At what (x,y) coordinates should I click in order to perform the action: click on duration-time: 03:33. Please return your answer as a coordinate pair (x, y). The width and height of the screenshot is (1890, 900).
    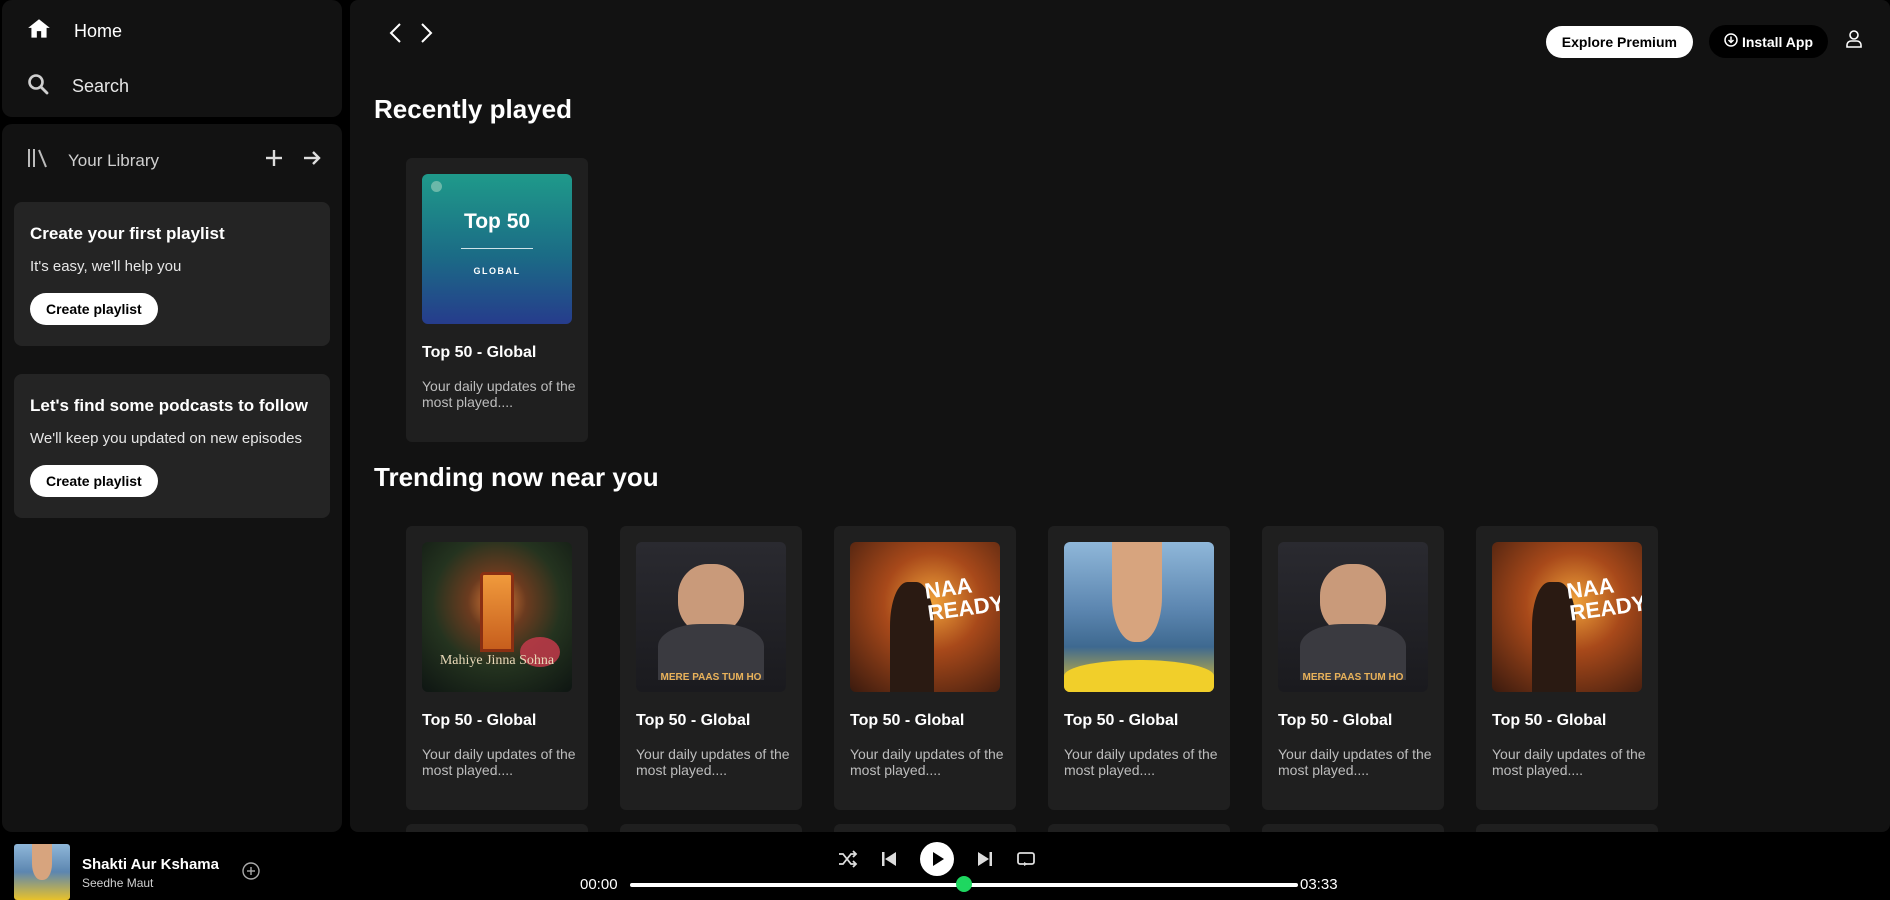
    Looking at the image, I should click on (1319, 884).